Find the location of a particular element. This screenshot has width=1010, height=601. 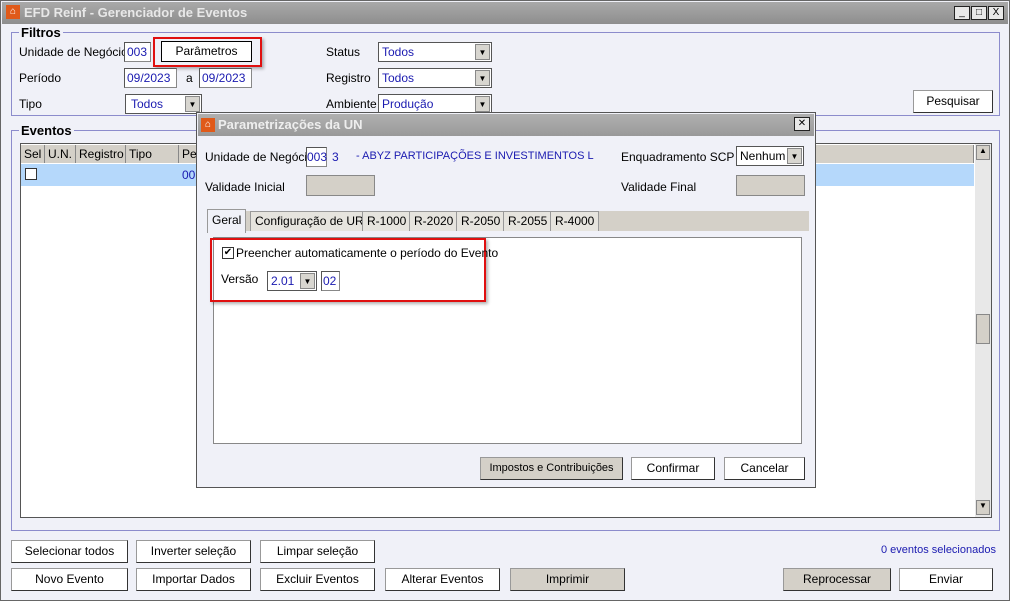

enviar-button: Enviar is located at coordinates (946, 579).